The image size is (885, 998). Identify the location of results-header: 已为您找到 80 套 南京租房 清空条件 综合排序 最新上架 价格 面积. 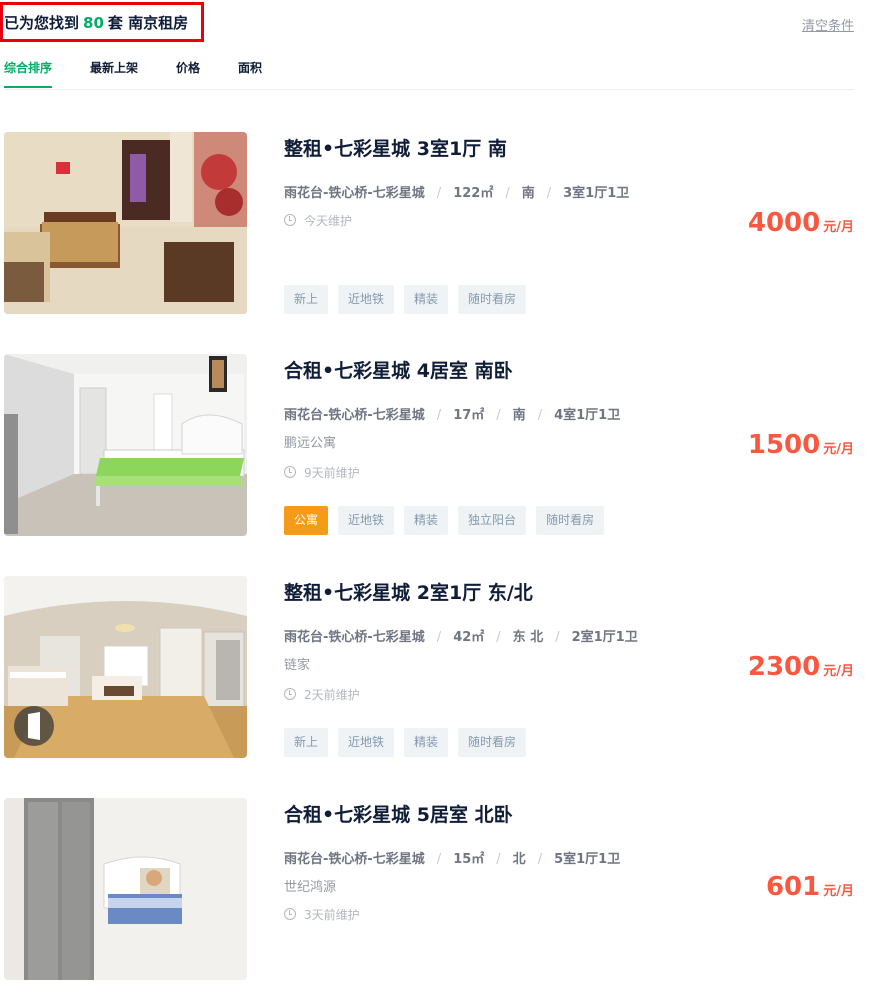
(442, 46).